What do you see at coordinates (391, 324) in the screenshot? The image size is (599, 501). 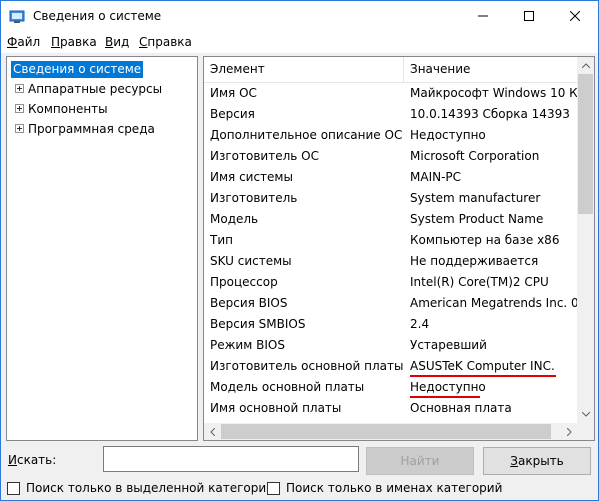 I see `table-row: Версия SMBIOS 2.4` at bounding box center [391, 324].